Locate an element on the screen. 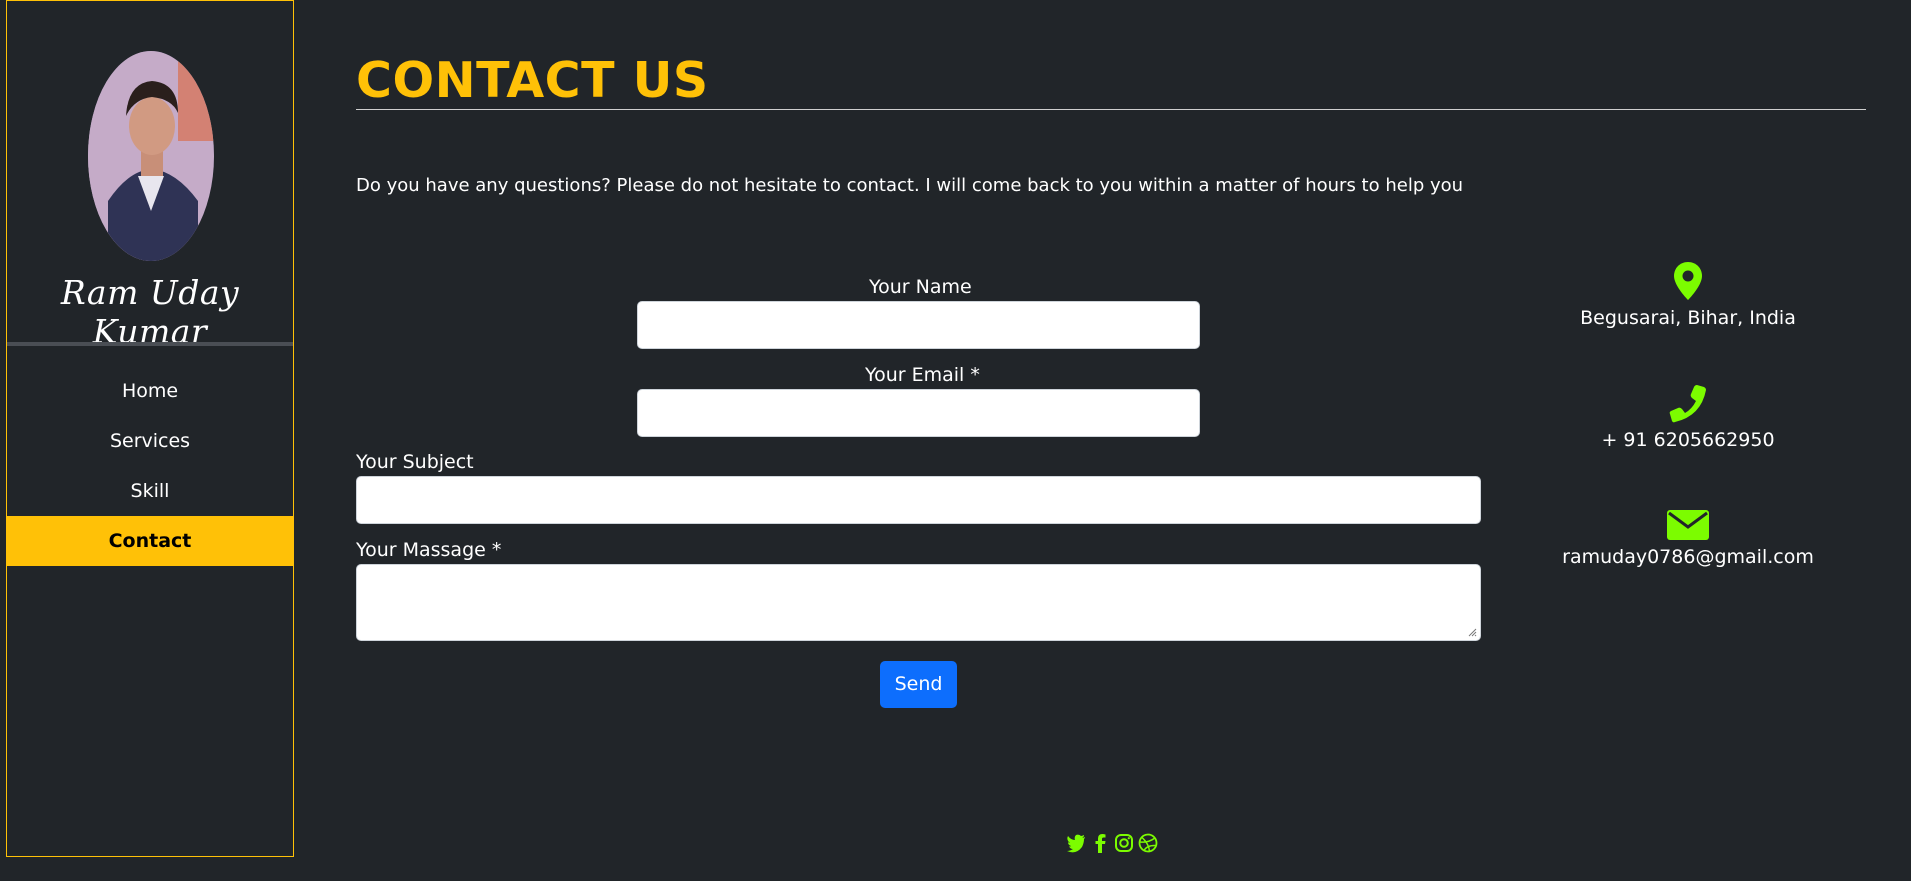 The height and width of the screenshot is (881, 1911). message-label: Your Massage * is located at coordinates (429, 550).